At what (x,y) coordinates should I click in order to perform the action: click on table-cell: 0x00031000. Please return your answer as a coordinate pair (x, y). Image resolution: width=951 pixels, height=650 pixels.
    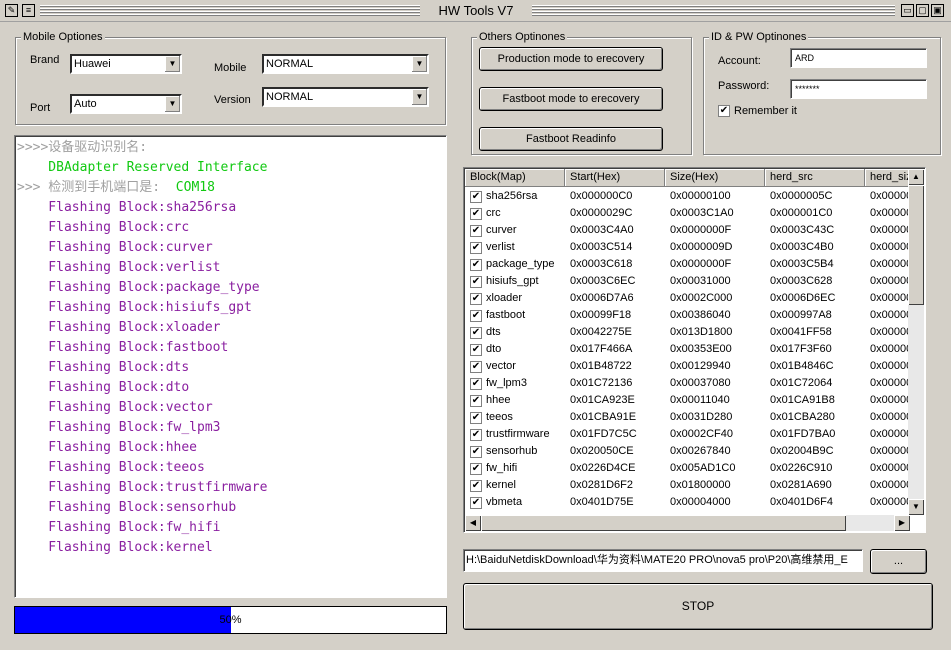
    Looking at the image, I should click on (700, 281).